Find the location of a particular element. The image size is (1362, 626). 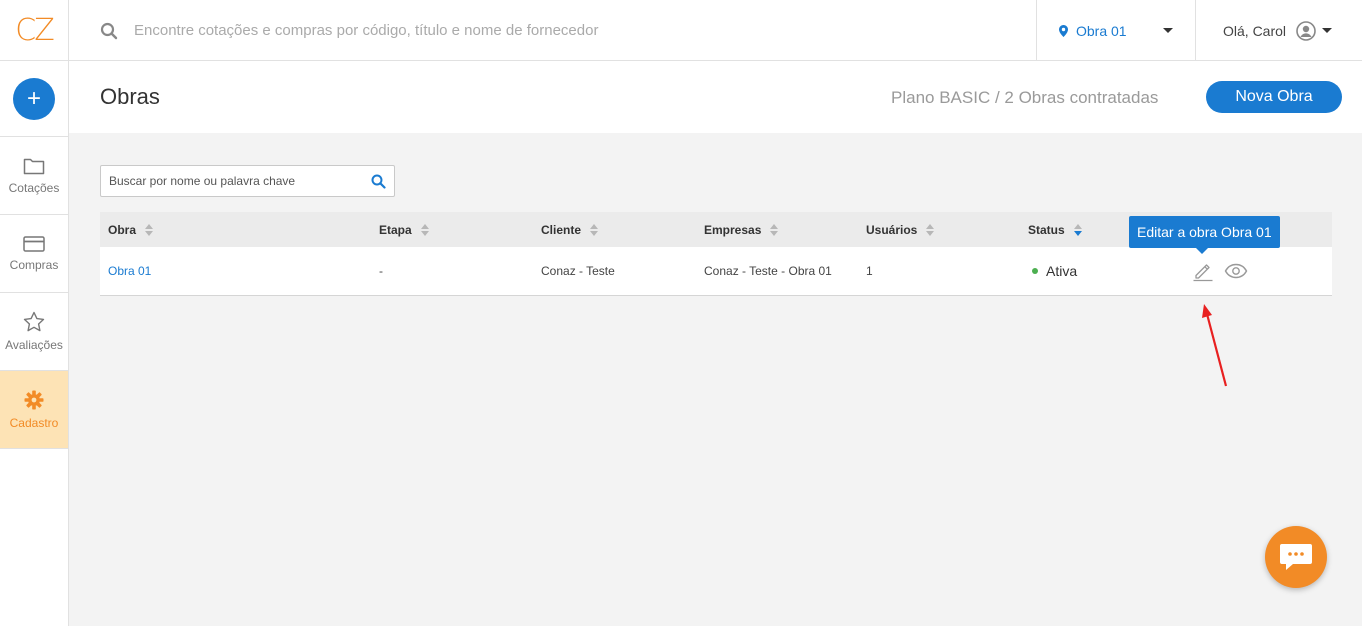

obra-search-input: Buscar por nome ou palavra chave is located at coordinates (240, 181).